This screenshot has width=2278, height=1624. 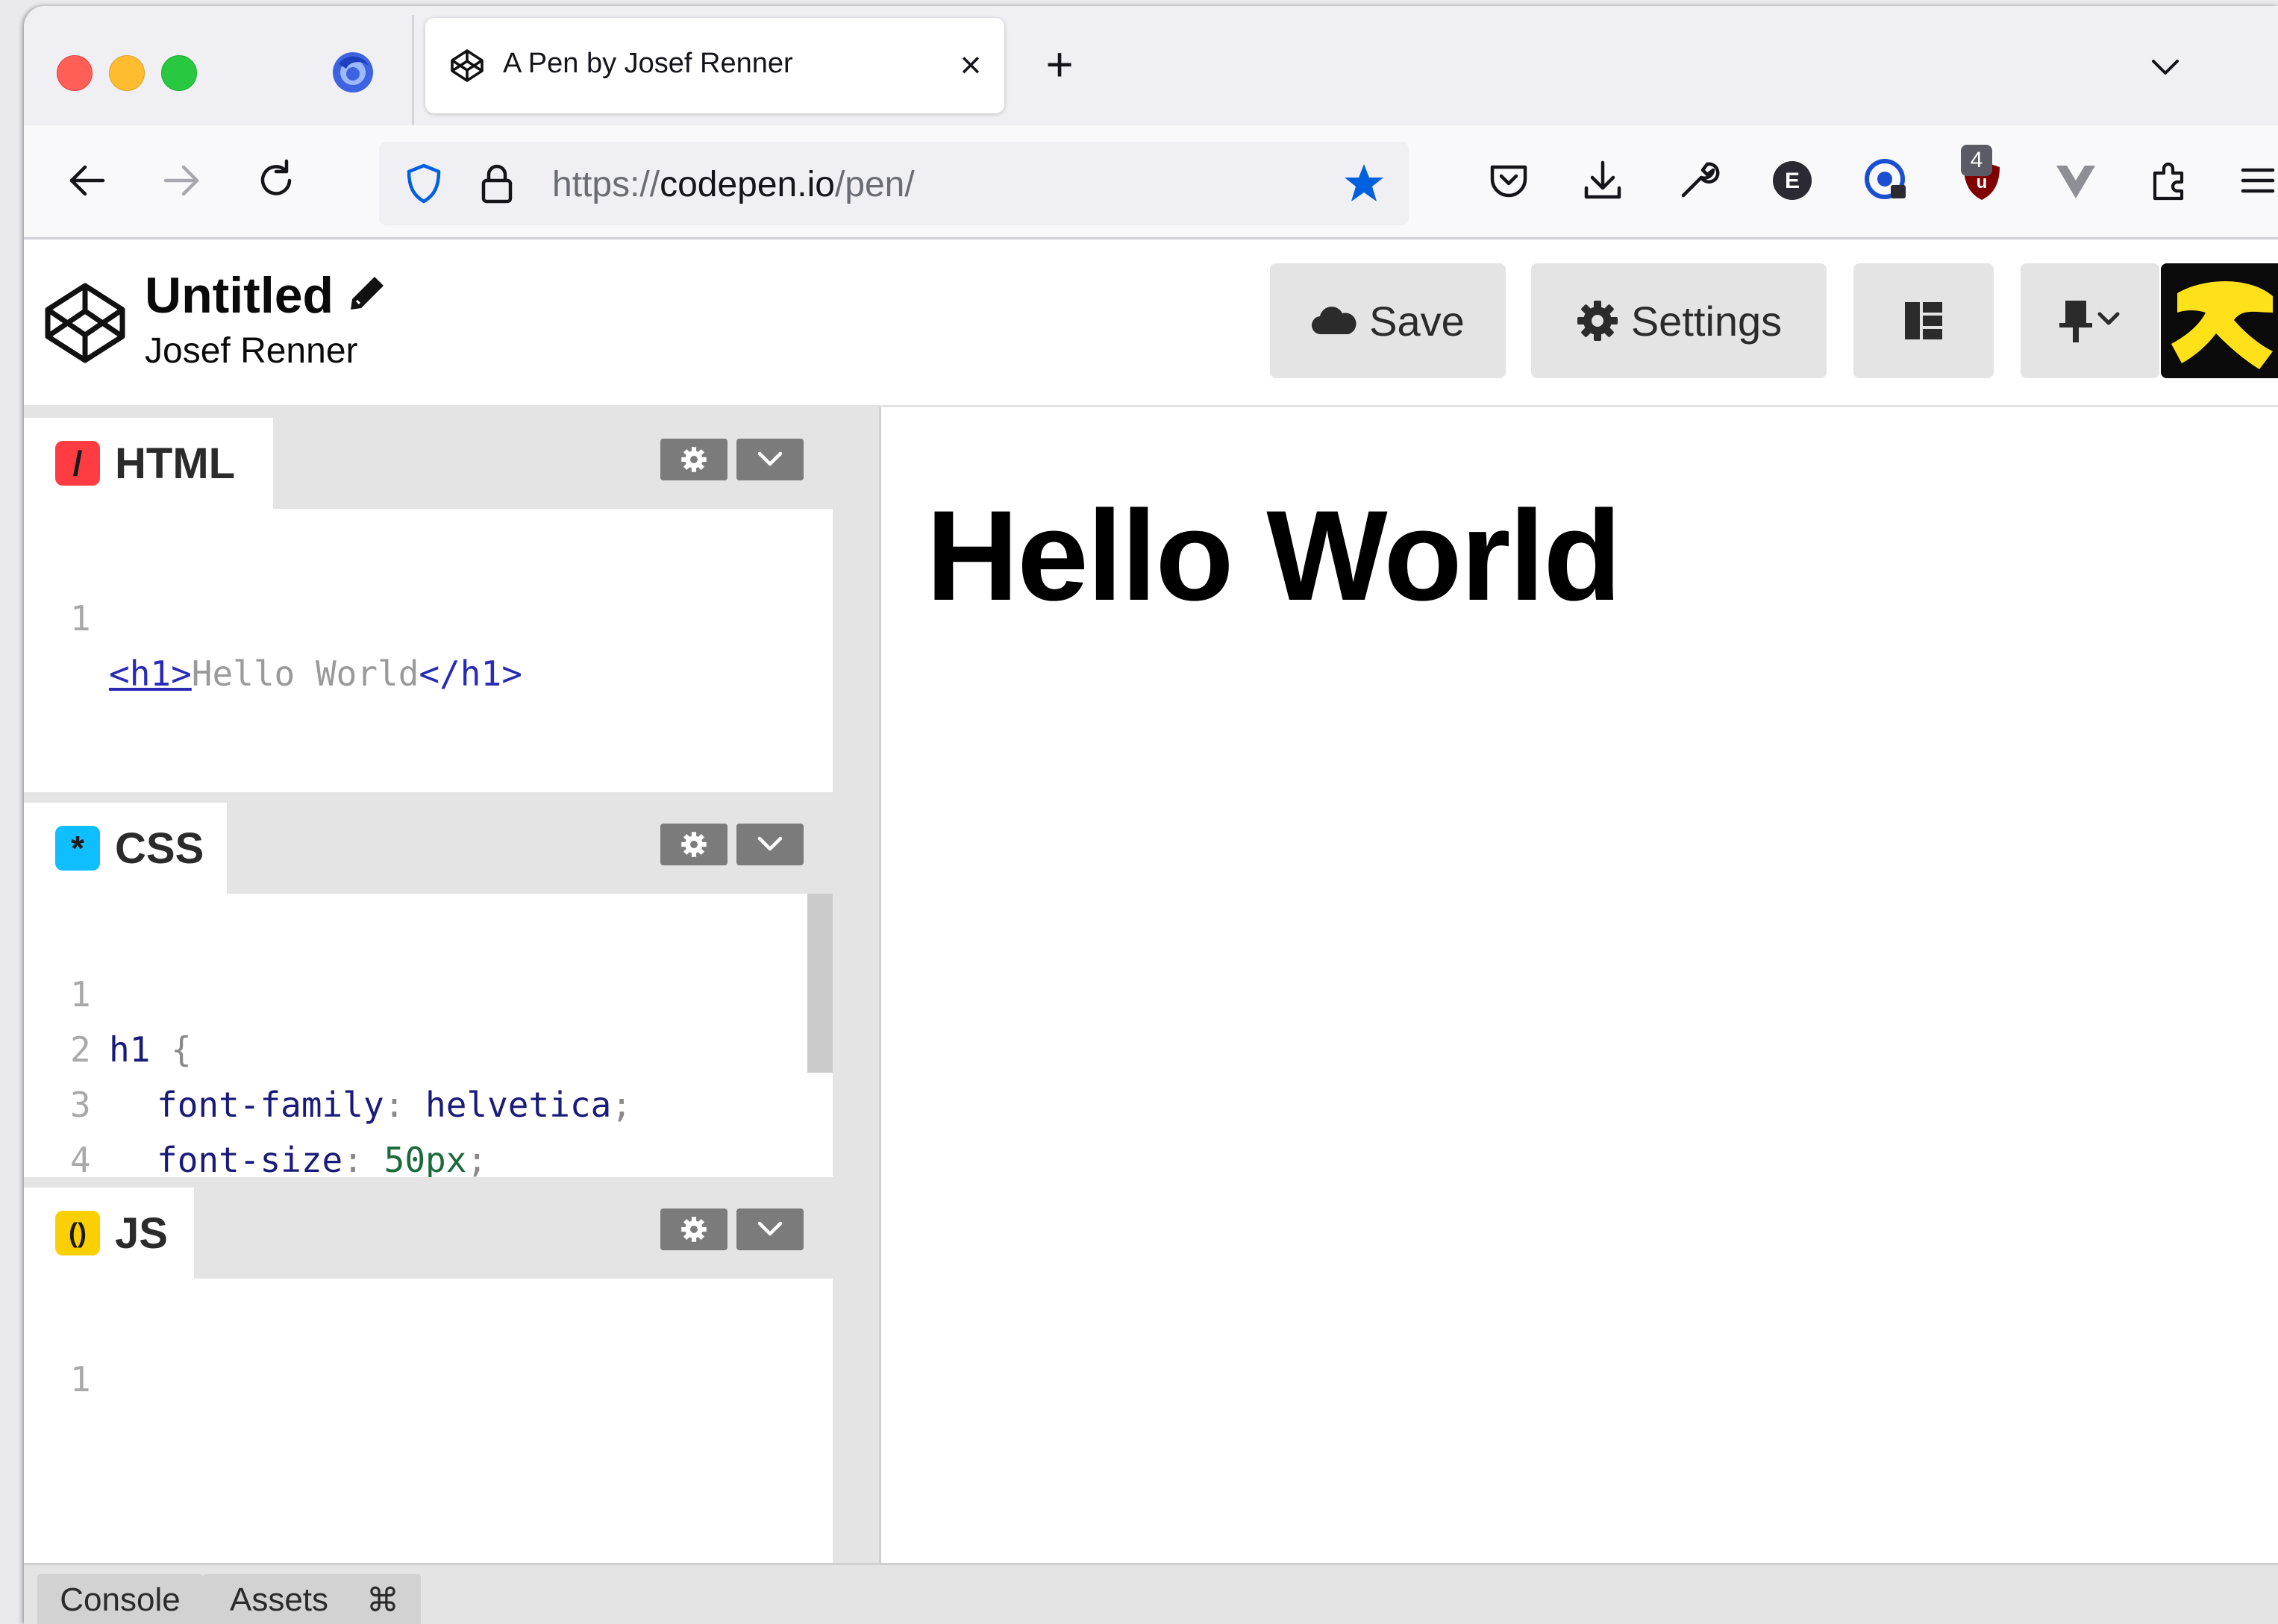 What do you see at coordinates (86, 180) in the screenshot?
I see `back-arrow-icon` at bounding box center [86, 180].